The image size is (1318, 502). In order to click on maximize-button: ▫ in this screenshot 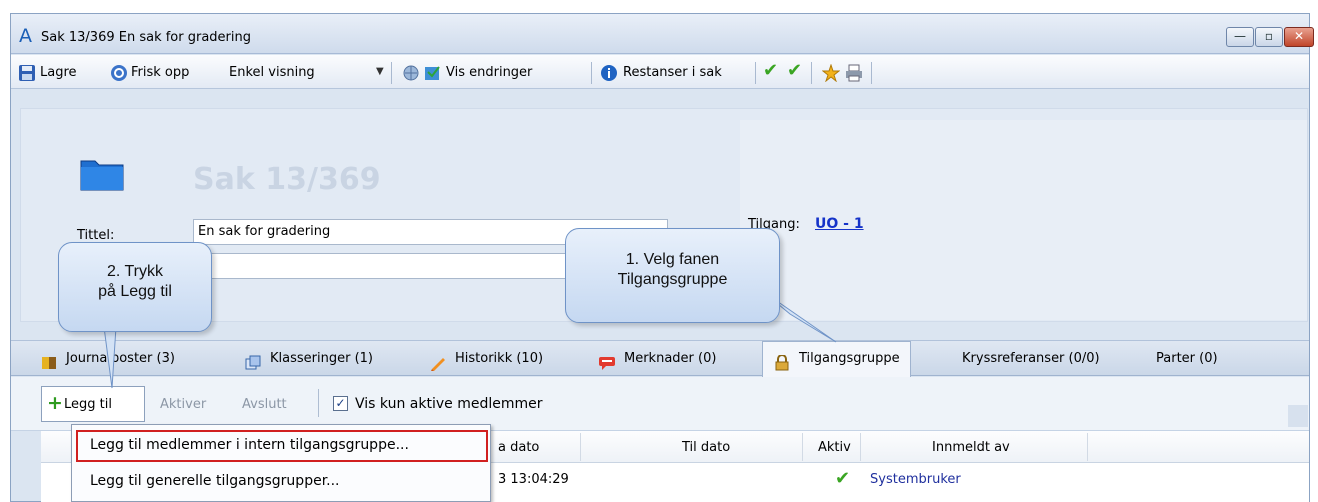, I will do `click(1269, 37)`.